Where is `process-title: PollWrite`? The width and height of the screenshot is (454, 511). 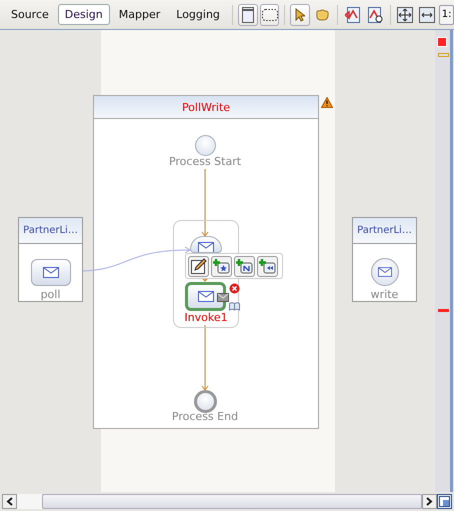
process-title: PollWrite is located at coordinates (206, 107).